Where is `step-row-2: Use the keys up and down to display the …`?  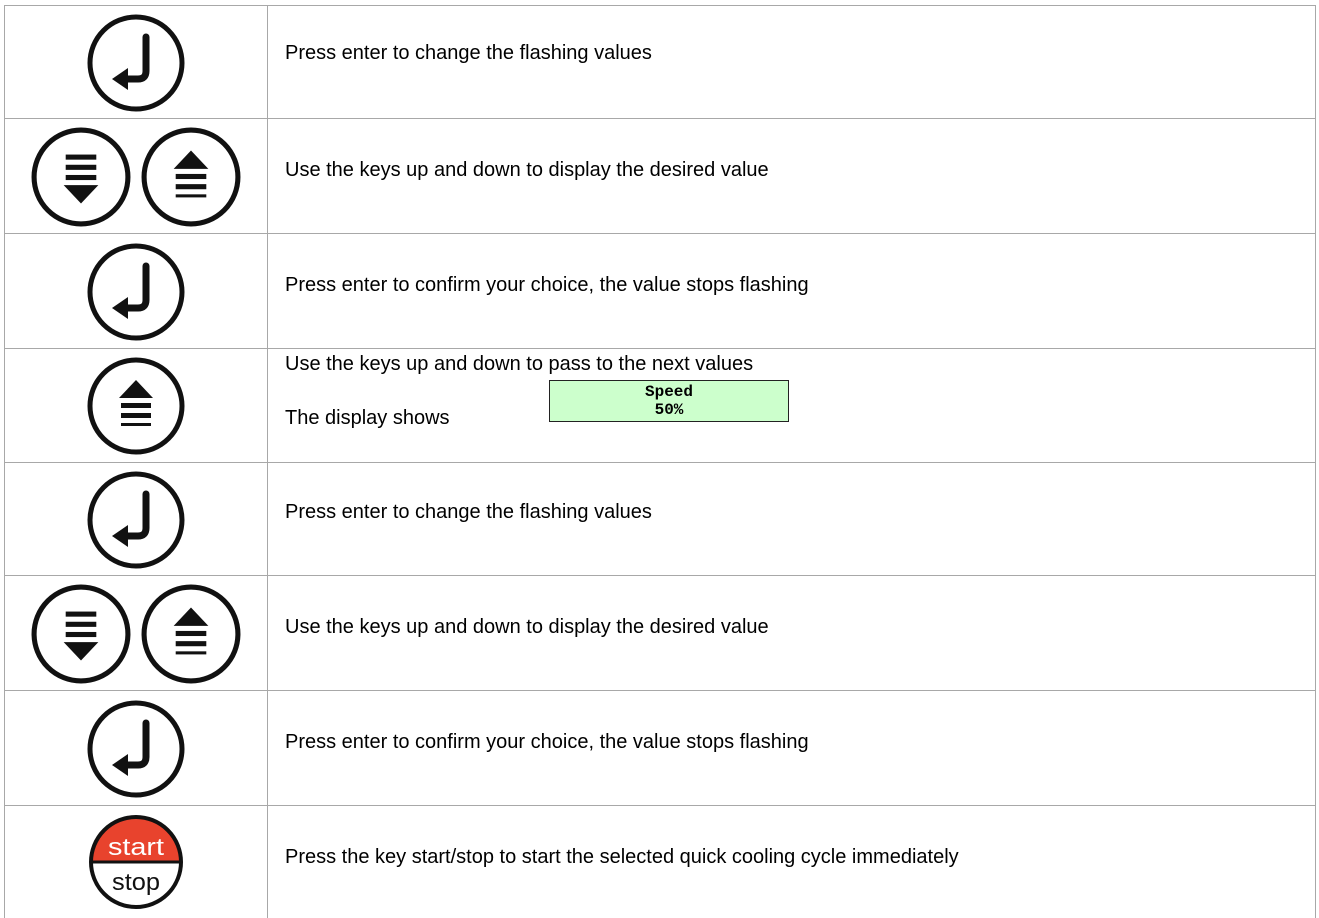
step-row-2: Use the keys up and down to display the … is located at coordinates (660, 176).